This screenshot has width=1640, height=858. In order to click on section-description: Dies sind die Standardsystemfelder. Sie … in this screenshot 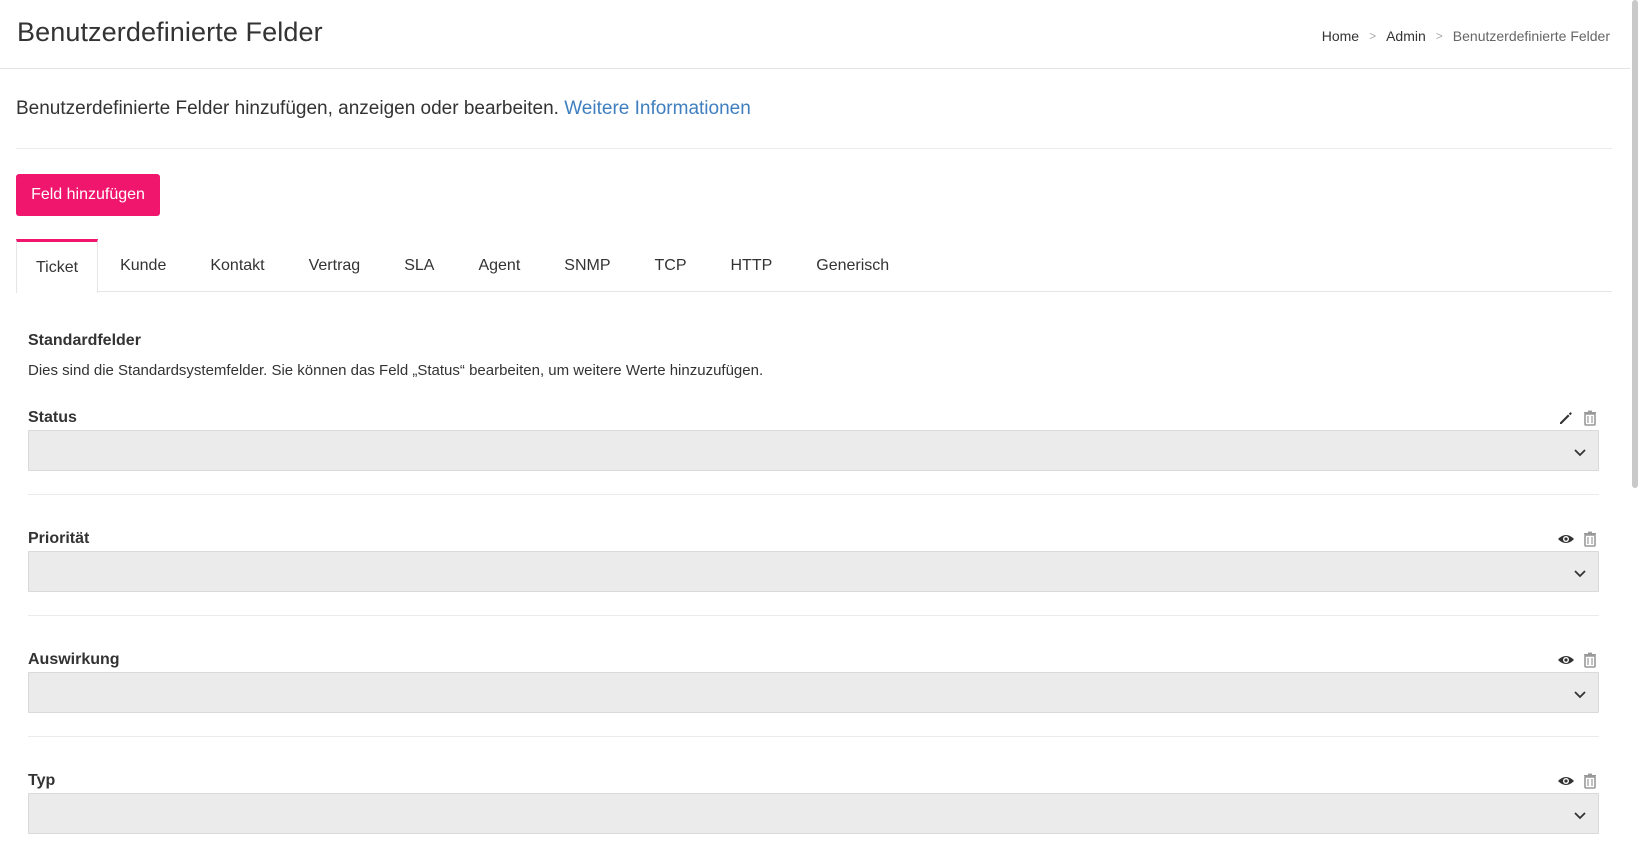, I will do `click(396, 370)`.